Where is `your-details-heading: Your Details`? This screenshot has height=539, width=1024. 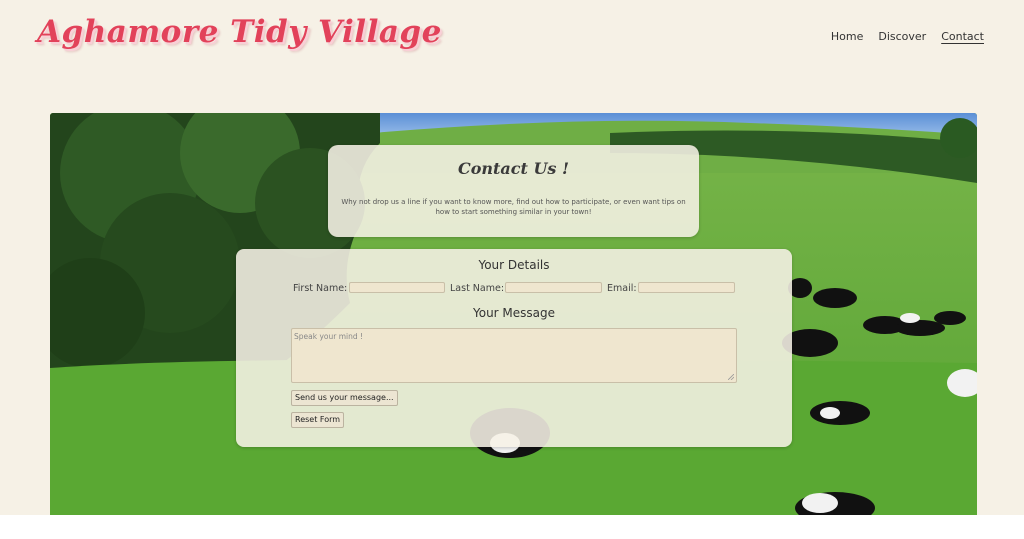 your-details-heading: Your Details is located at coordinates (514, 265).